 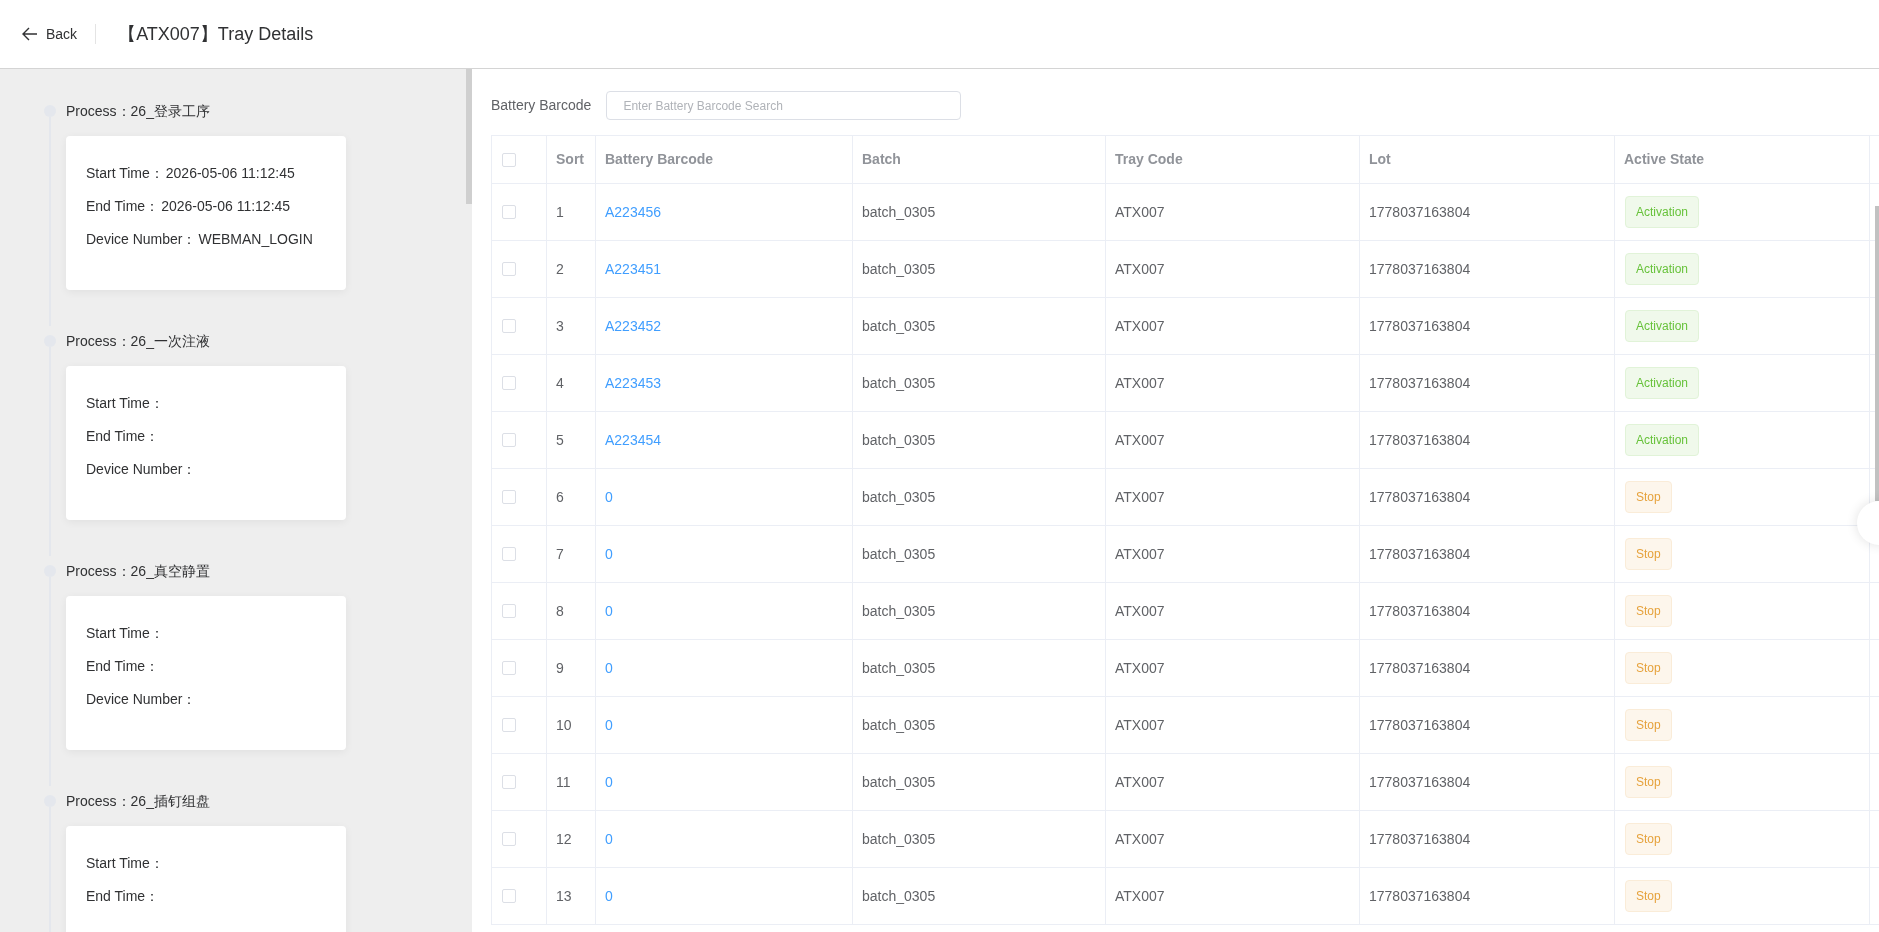 I want to click on table-cell-text: 13, so click(x=564, y=896).